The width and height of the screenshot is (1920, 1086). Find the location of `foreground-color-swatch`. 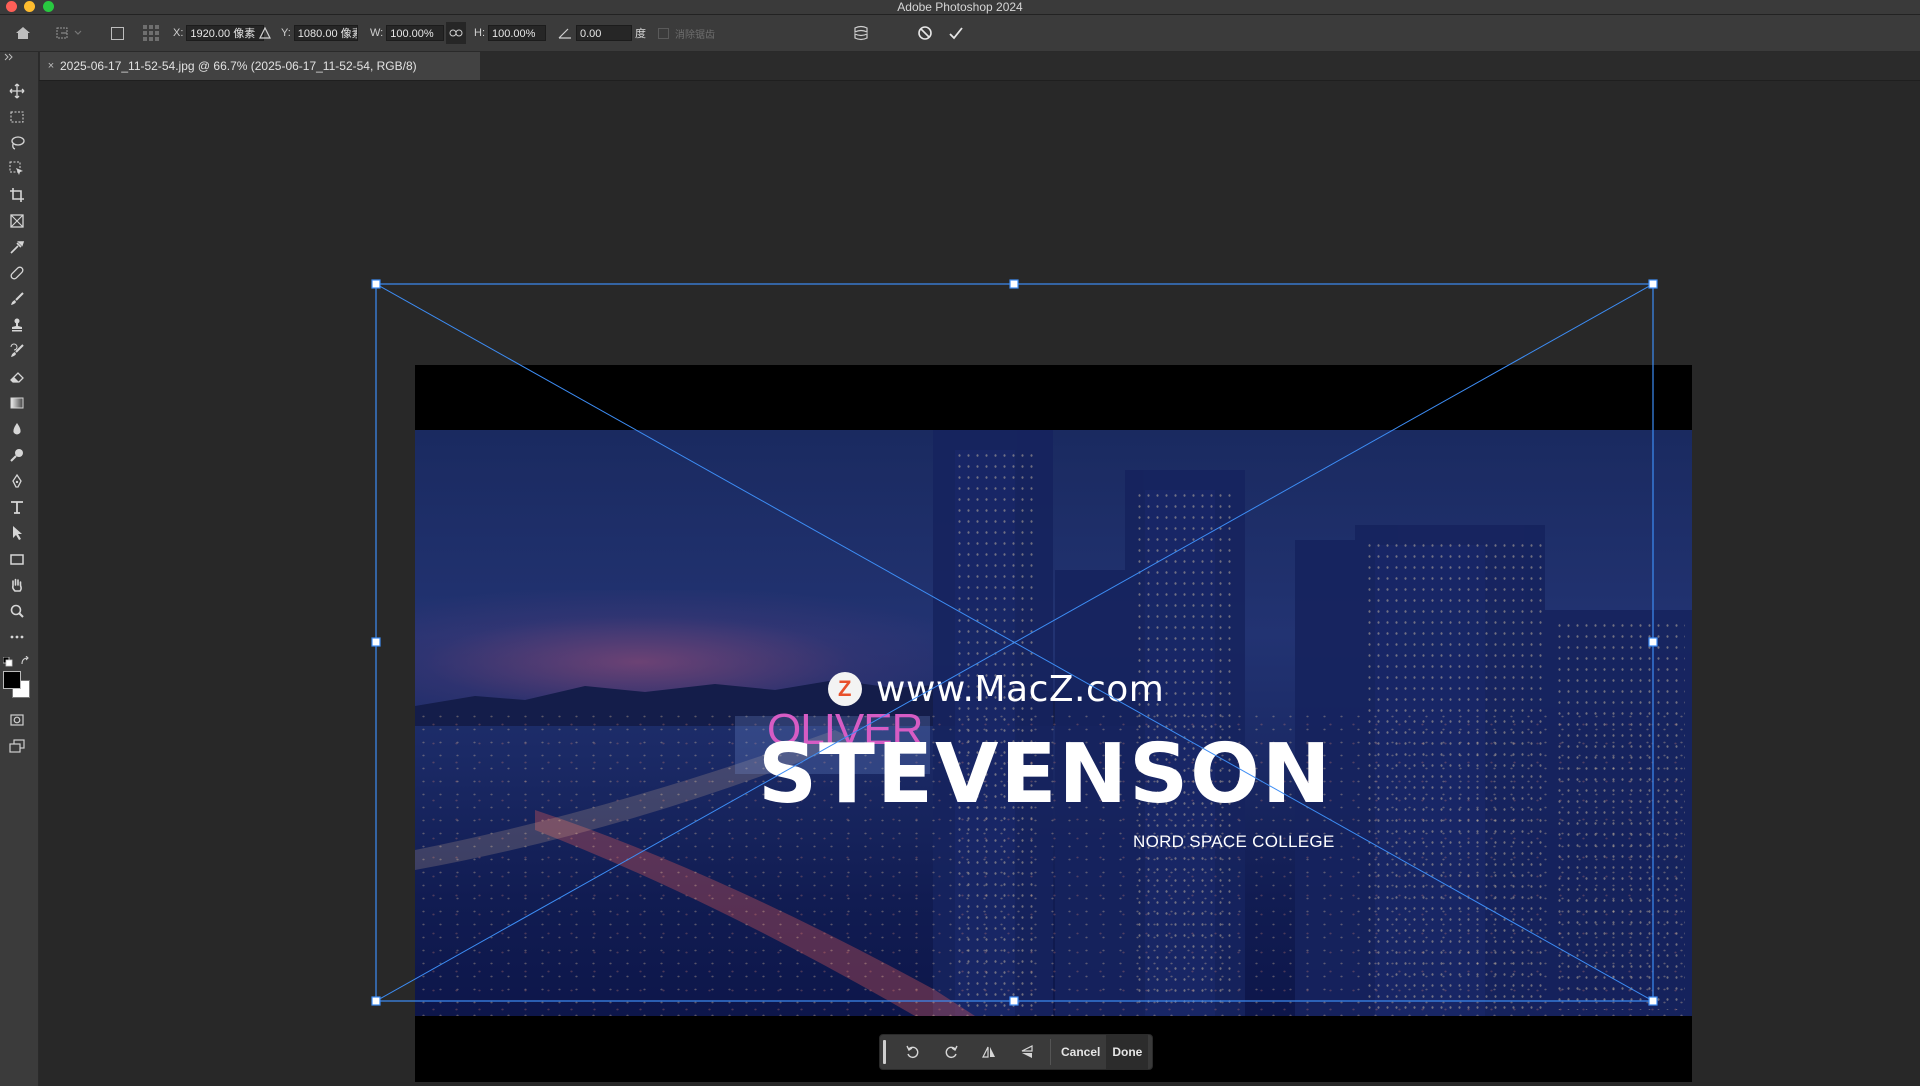

foreground-color-swatch is located at coordinates (12, 680).